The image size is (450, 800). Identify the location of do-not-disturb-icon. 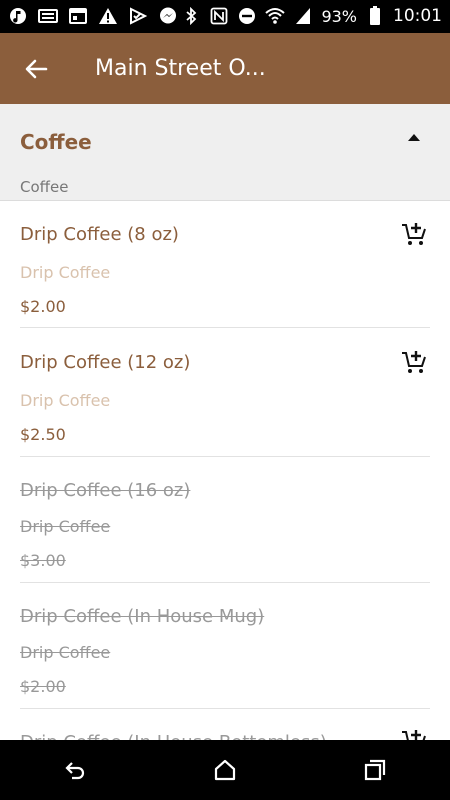
(247, 16).